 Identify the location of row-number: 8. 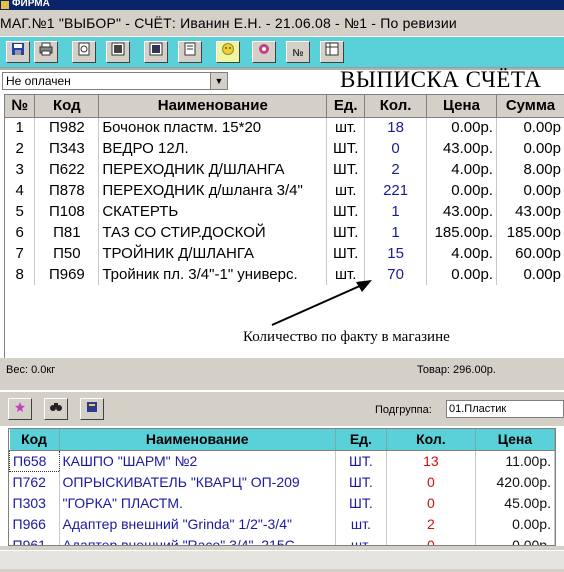
(20, 274).